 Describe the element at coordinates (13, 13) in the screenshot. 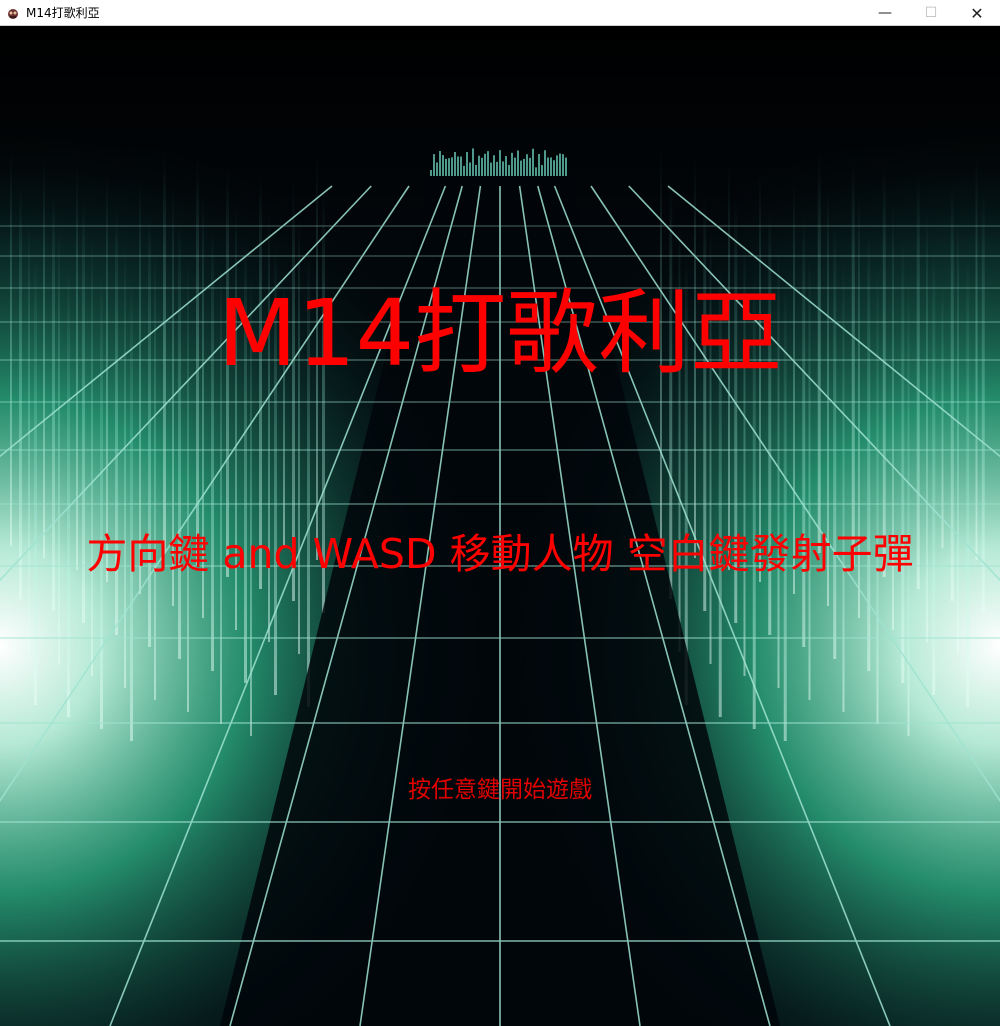

I see `app-logo-icon` at that location.